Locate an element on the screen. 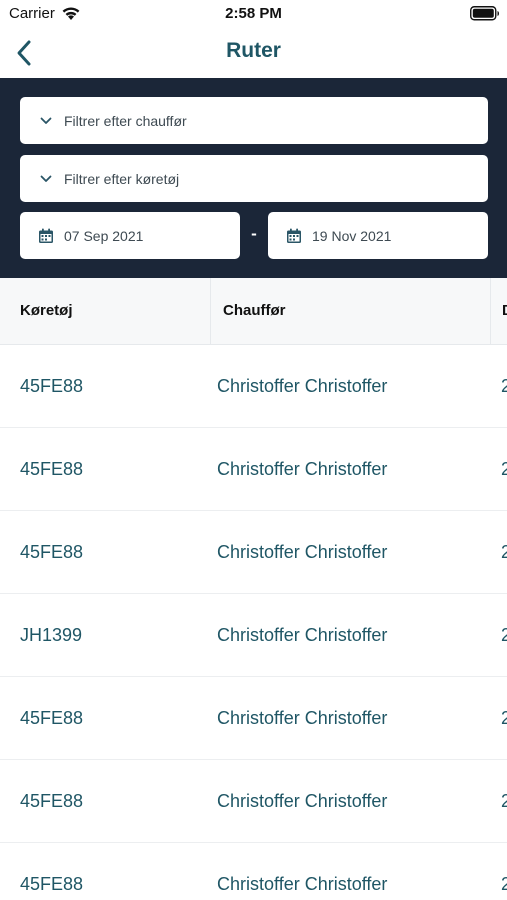 This screenshot has height=900, width=507. clock: 2:58 PM is located at coordinates (253, 13).